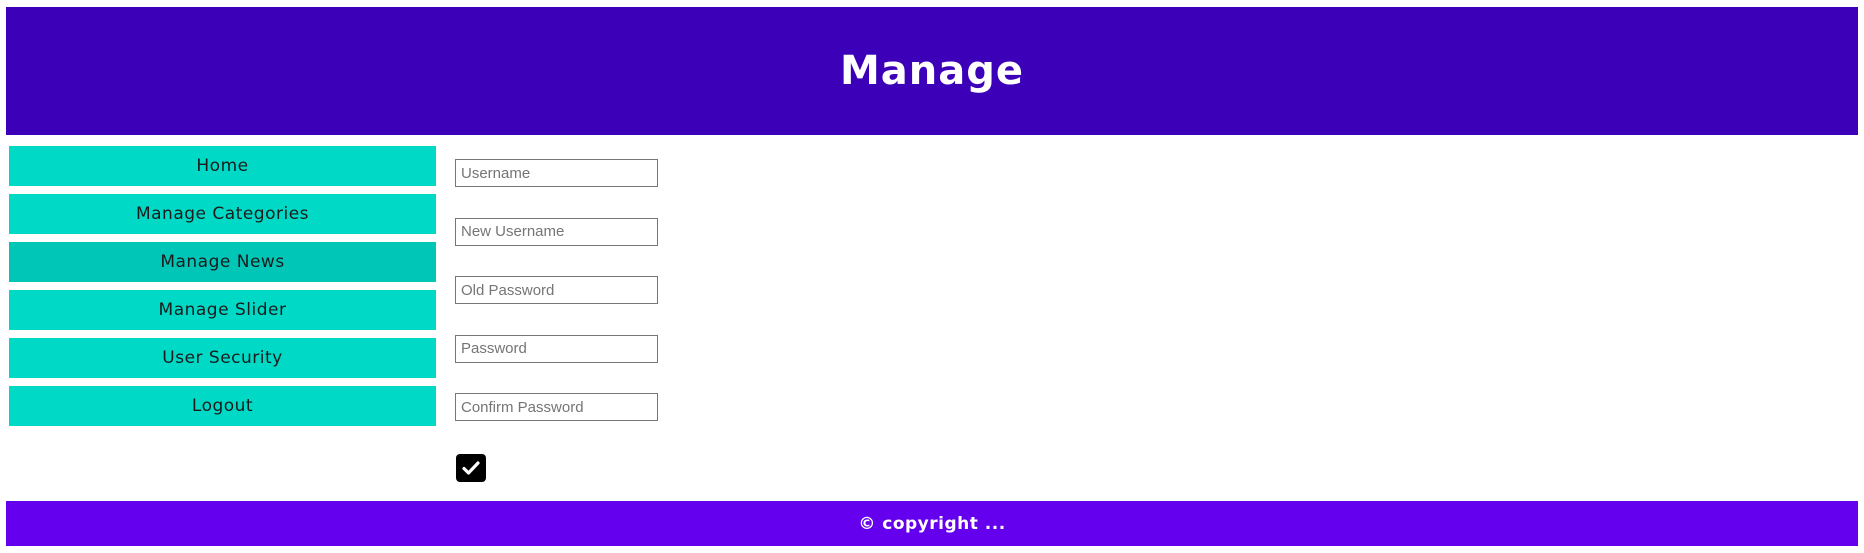 The height and width of the screenshot is (553, 1864). I want to click on confirm-password-input, so click(556, 407).